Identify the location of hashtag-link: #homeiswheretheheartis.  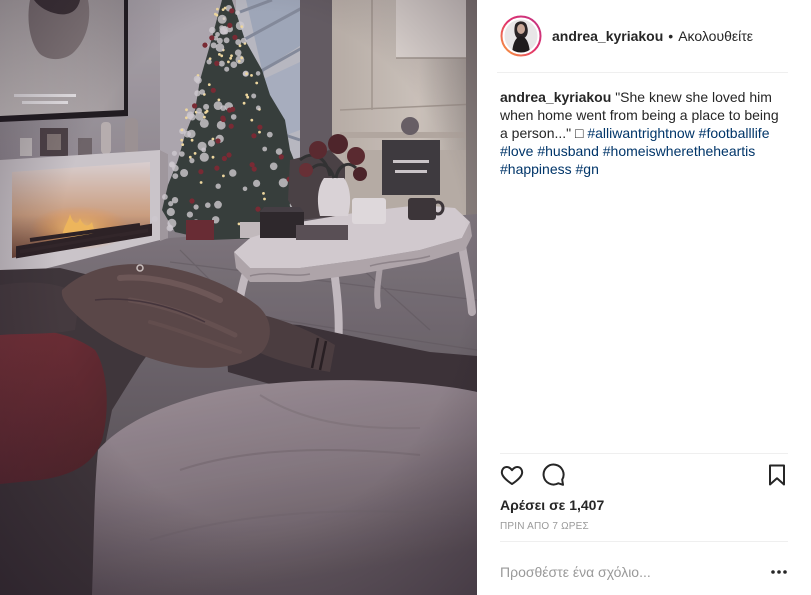
(679, 151).